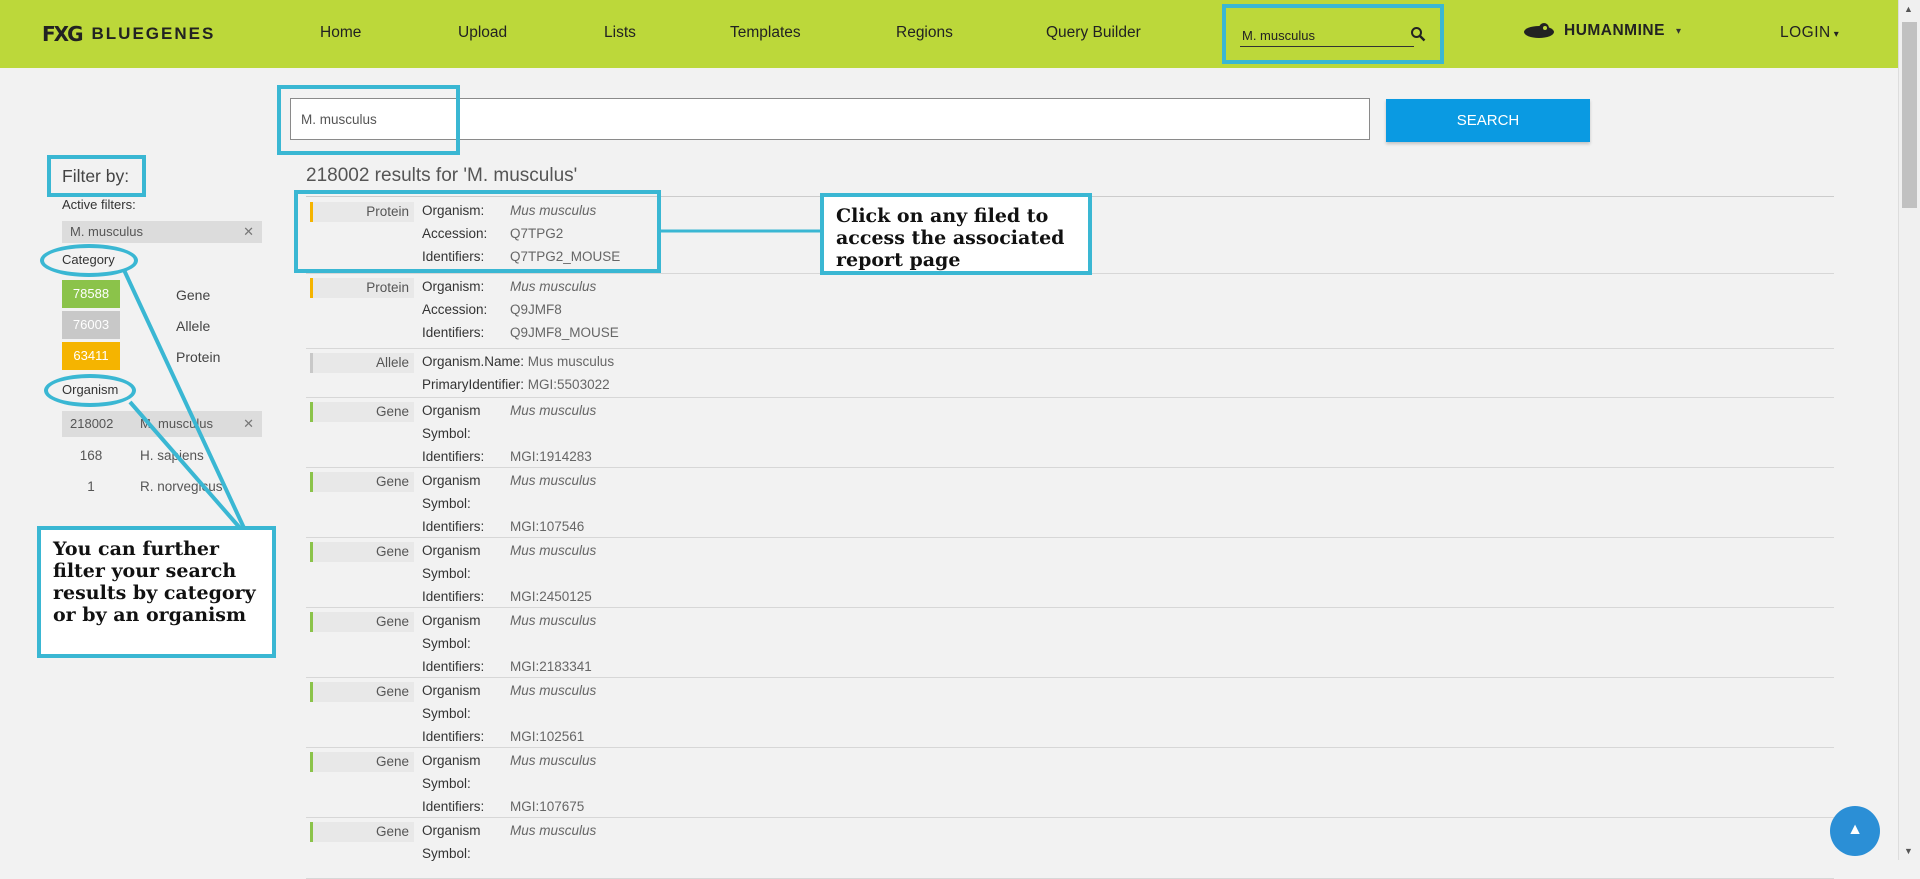 The image size is (1920, 879). I want to click on search-icon, so click(1418, 34).